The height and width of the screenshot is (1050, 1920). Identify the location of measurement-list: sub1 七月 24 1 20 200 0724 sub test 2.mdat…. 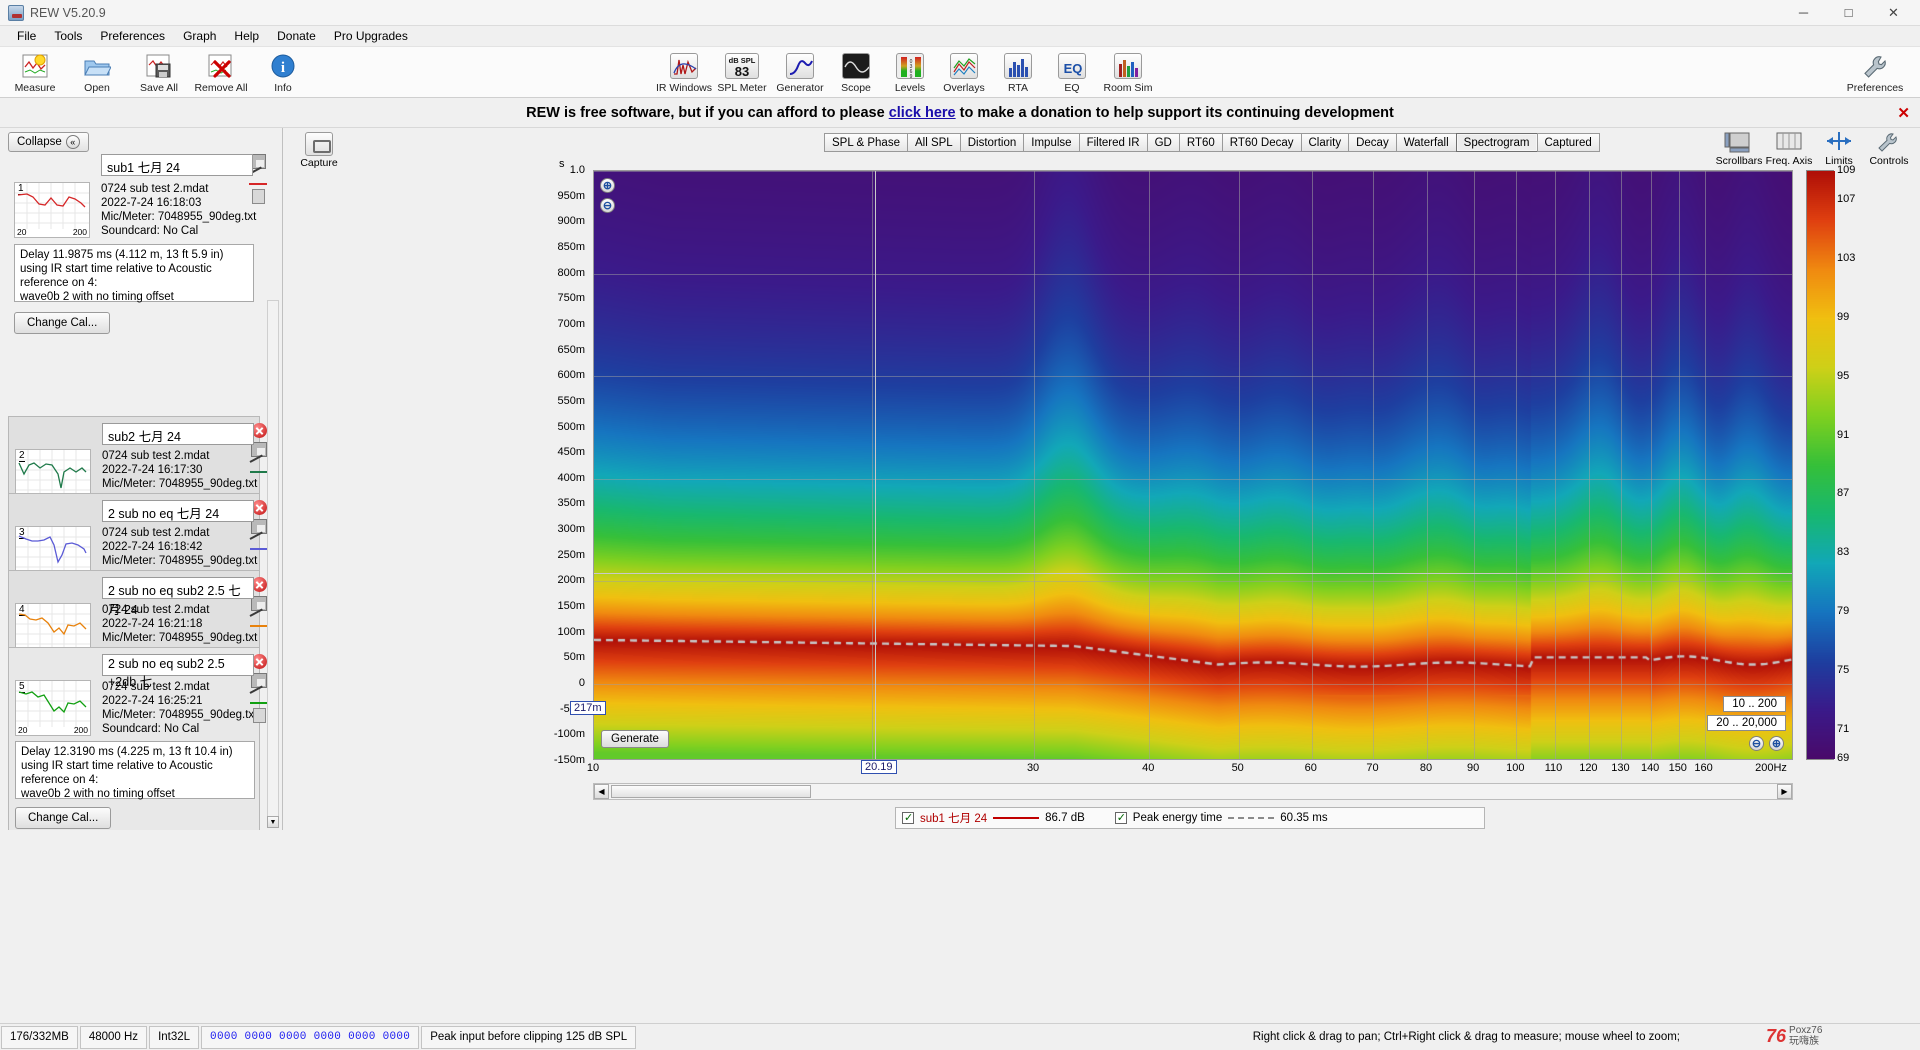
(134, 479).